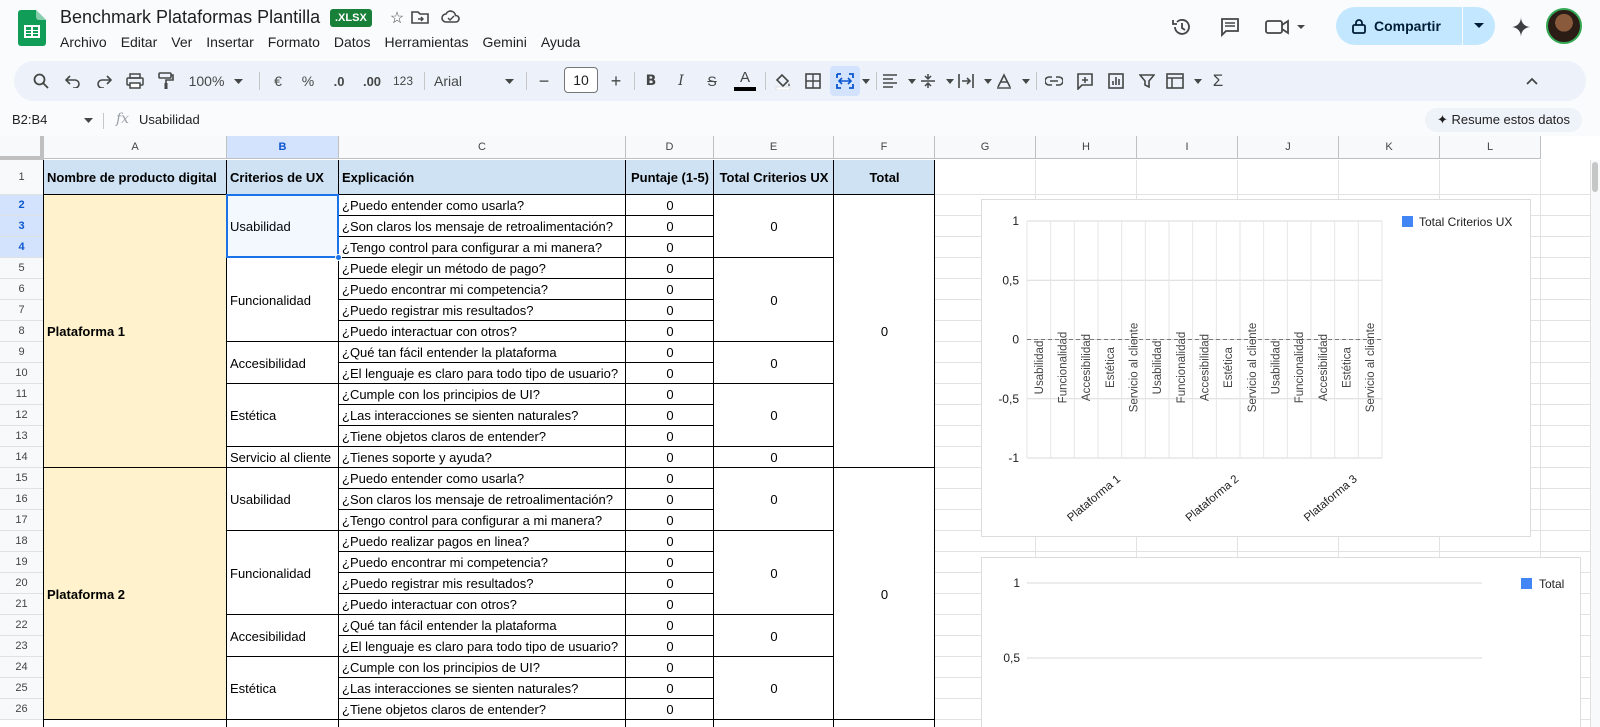  I want to click on row-header-16: 16, so click(22, 499).